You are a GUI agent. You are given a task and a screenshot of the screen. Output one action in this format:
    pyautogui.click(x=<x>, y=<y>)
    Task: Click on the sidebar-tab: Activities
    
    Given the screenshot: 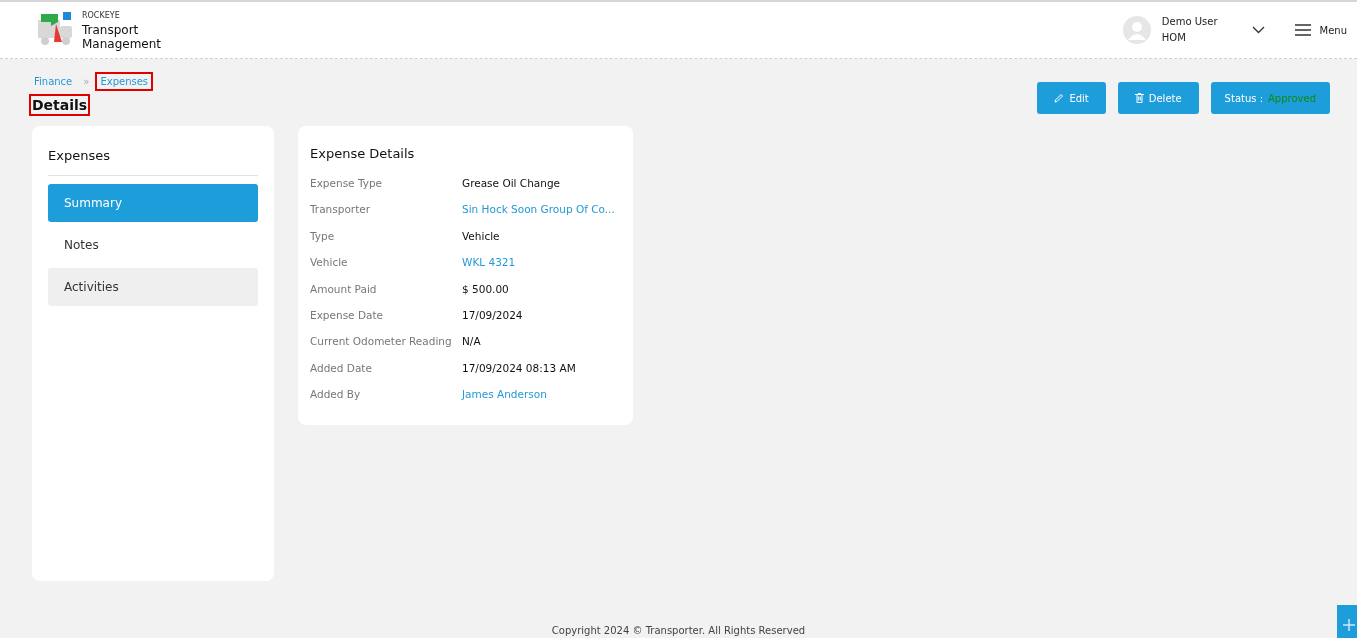 What is the action you would take?
    pyautogui.click(x=153, y=287)
    